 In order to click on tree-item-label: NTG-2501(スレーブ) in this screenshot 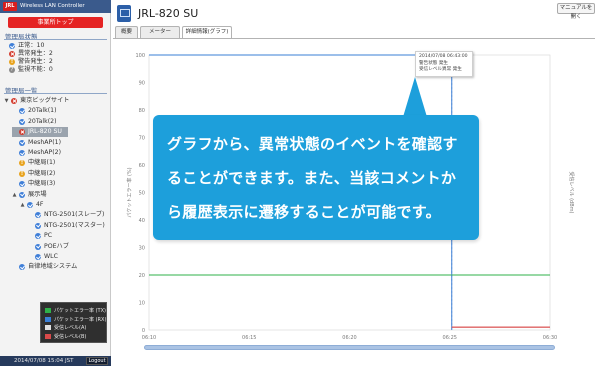, I will do `click(74, 215)`.